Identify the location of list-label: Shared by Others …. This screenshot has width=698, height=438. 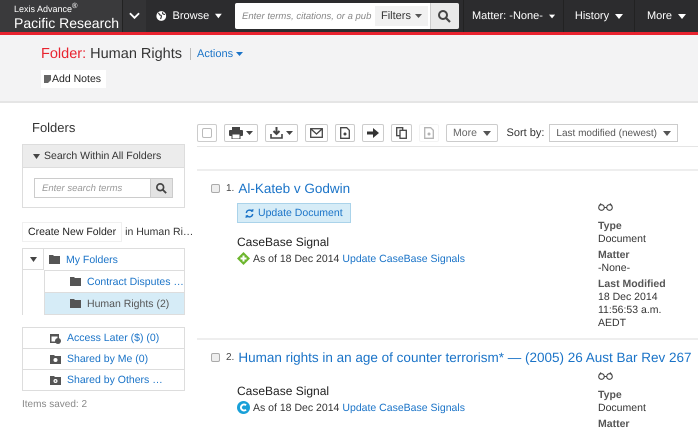
(115, 380).